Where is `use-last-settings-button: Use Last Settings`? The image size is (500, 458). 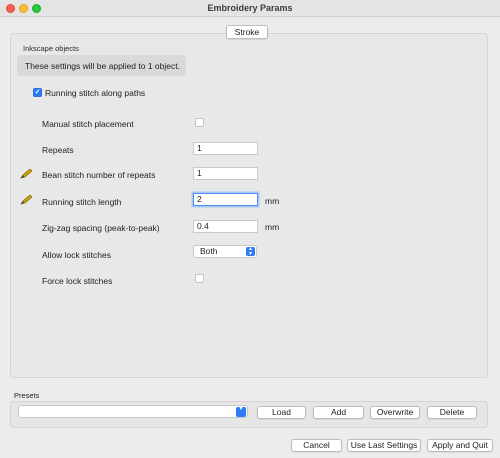
use-last-settings-button: Use Last Settings is located at coordinates (384, 445).